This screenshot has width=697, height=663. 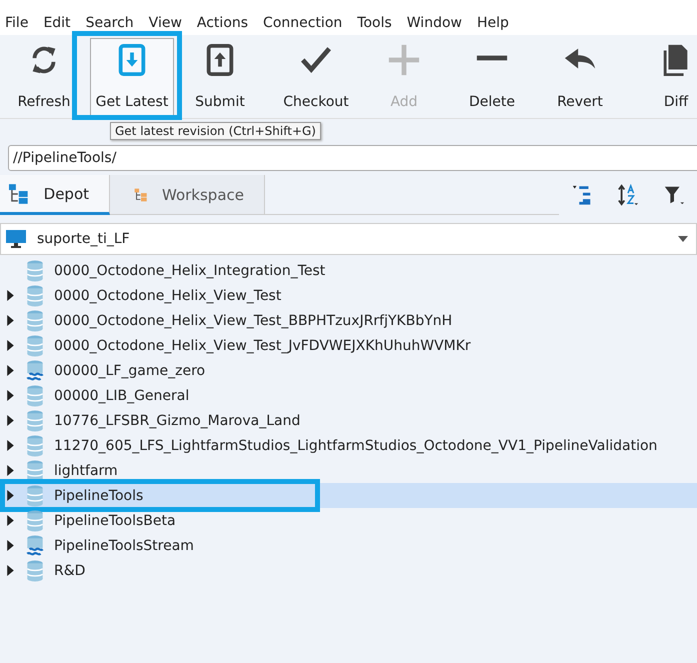 What do you see at coordinates (628, 195) in the screenshot?
I see `sort-icon` at bounding box center [628, 195].